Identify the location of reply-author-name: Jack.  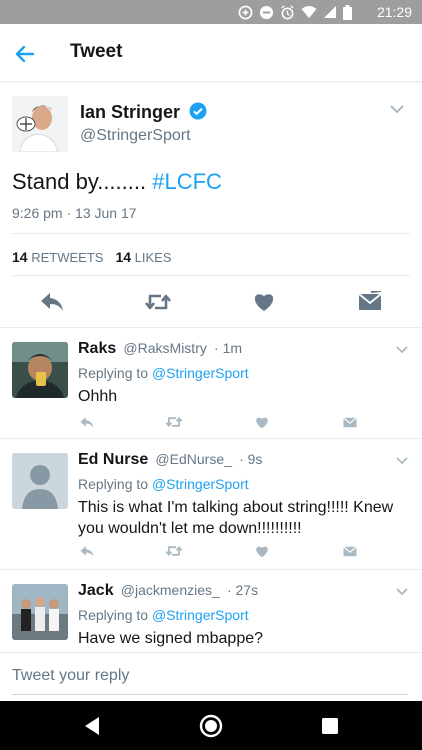
(96, 590).